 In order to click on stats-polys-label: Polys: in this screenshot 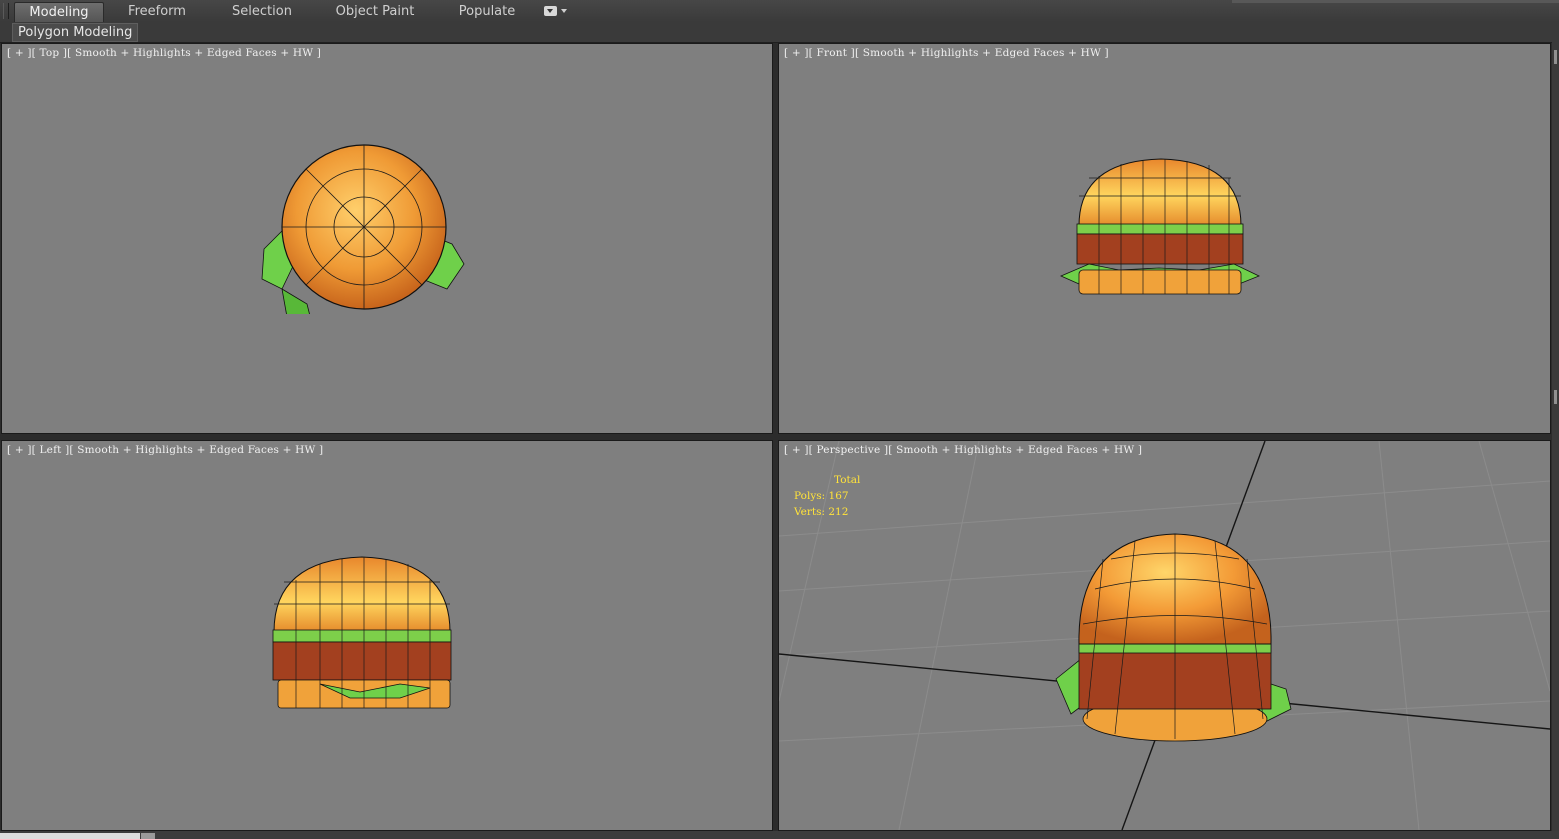, I will do `click(810, 496)`.